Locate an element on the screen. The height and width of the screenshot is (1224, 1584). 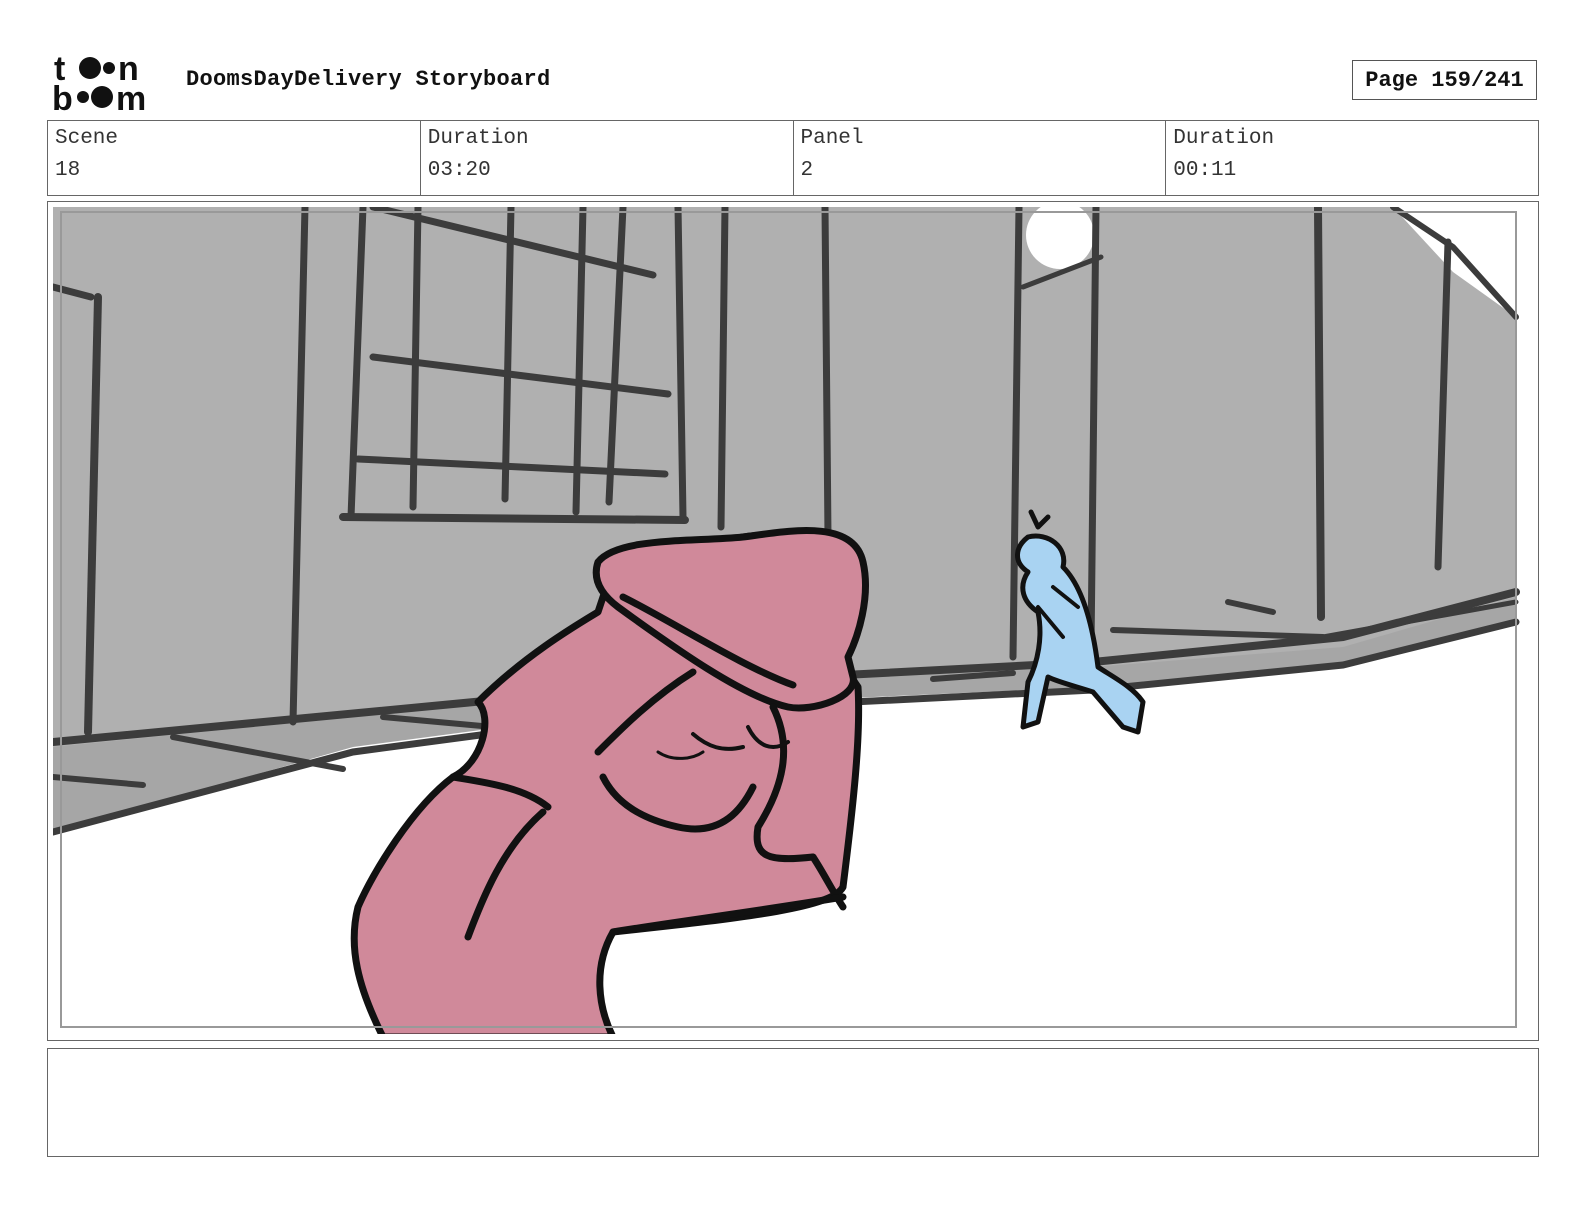
panel-cell: Panel 2 is located at coordinates (980, 158).